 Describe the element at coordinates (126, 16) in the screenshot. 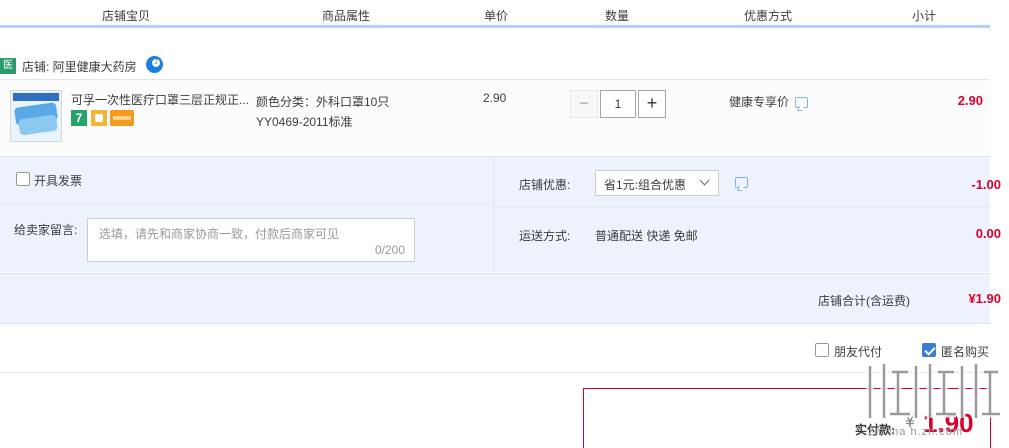

I see `col-item: 店铺宝贝` at that location.